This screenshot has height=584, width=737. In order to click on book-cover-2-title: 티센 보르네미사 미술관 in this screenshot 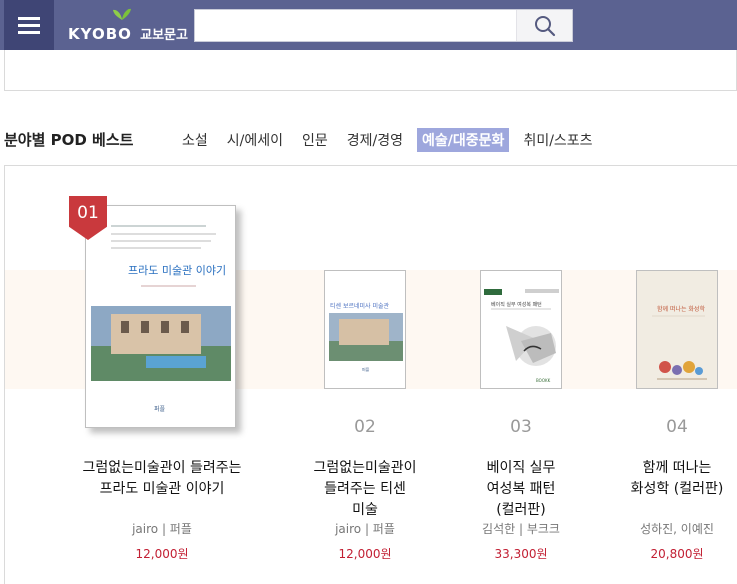, I will do `click(359, 306)`.